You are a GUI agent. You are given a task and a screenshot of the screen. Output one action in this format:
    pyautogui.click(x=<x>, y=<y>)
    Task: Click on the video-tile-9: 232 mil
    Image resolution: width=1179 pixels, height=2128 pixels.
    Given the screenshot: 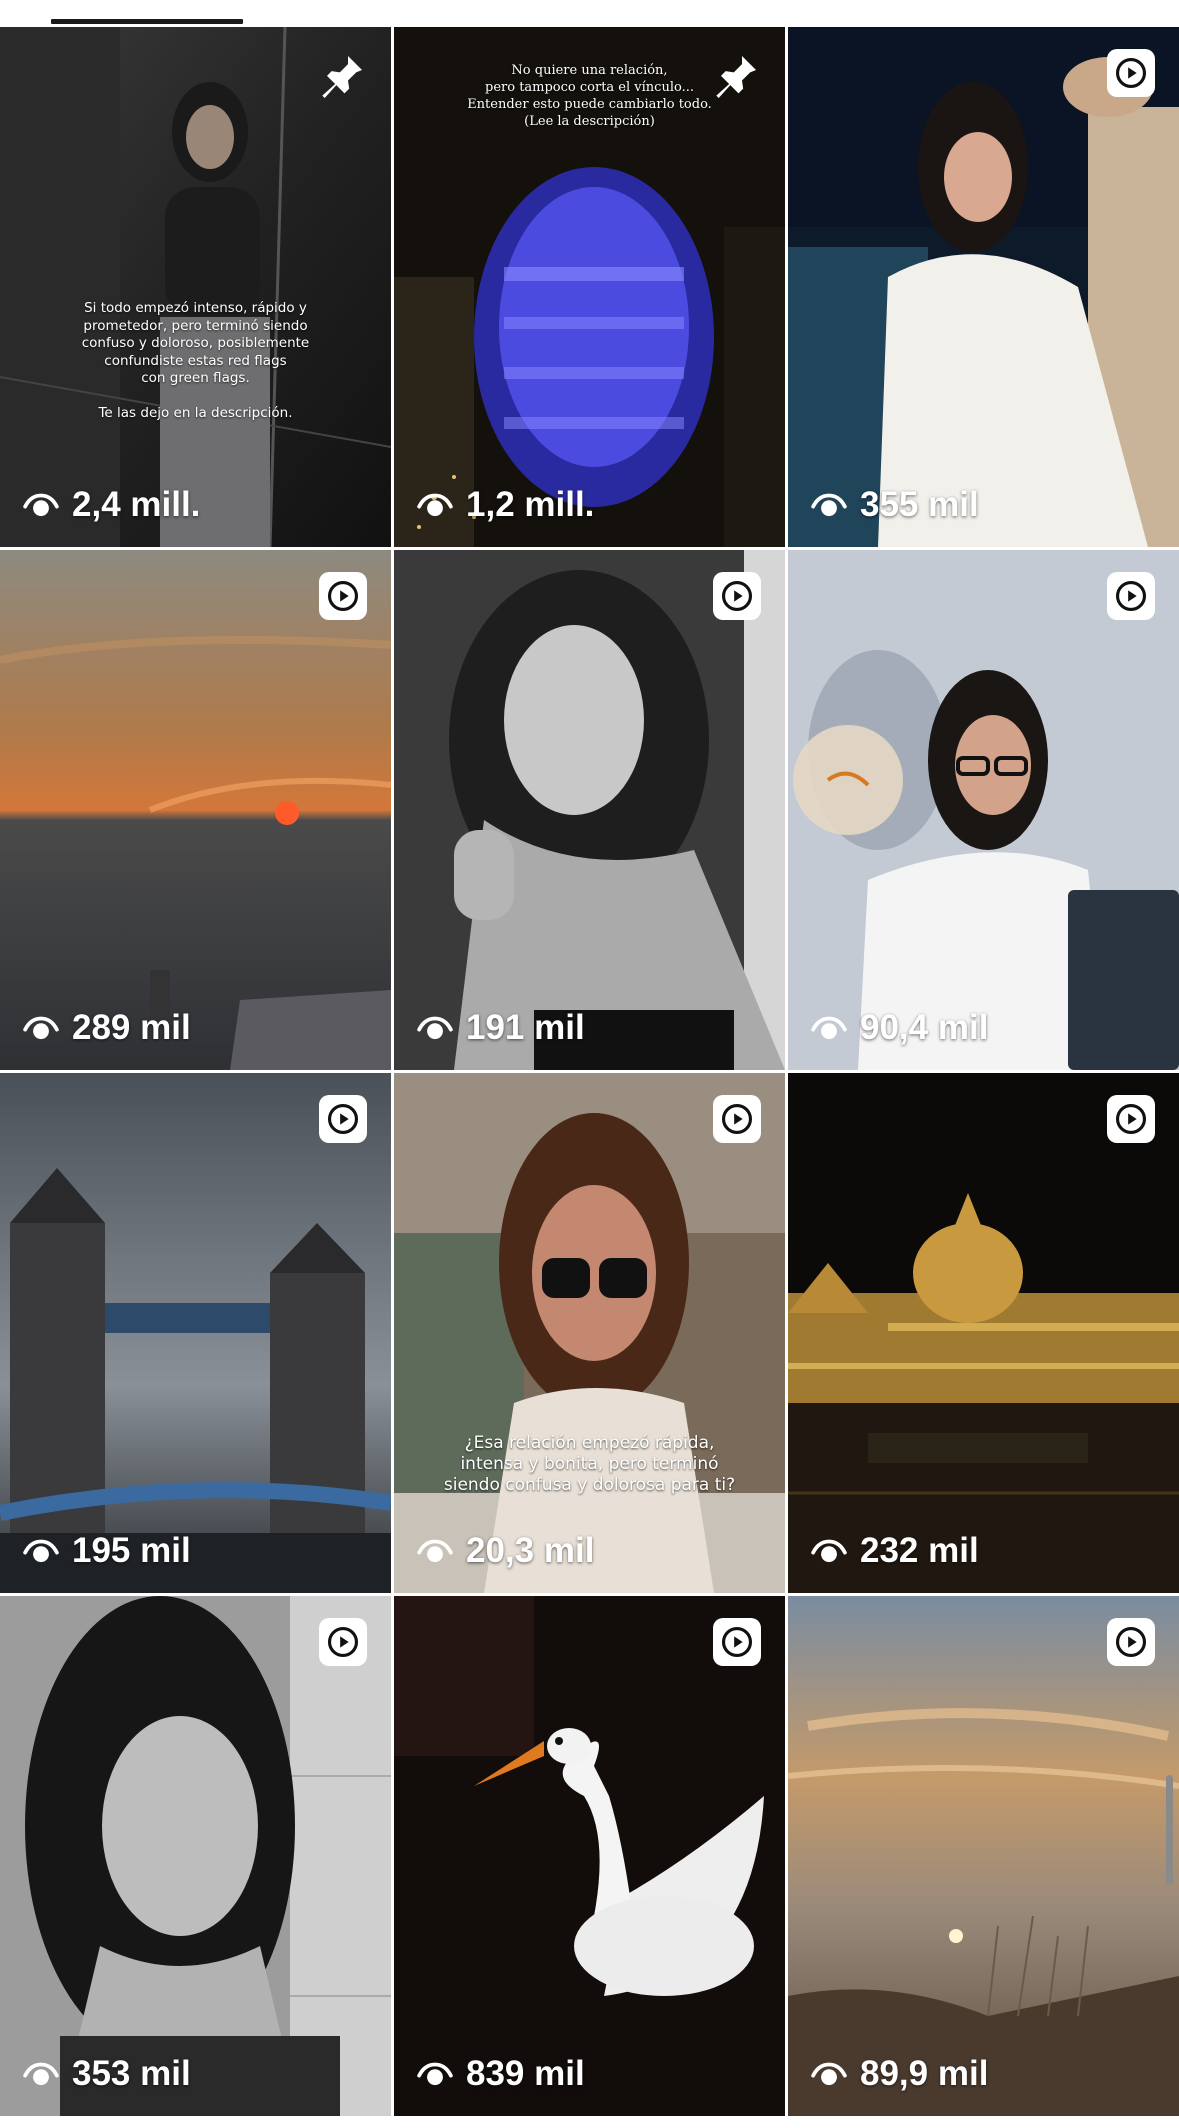 What is the action you would take?
    pyautogui.click(x=983, y=1333)
    